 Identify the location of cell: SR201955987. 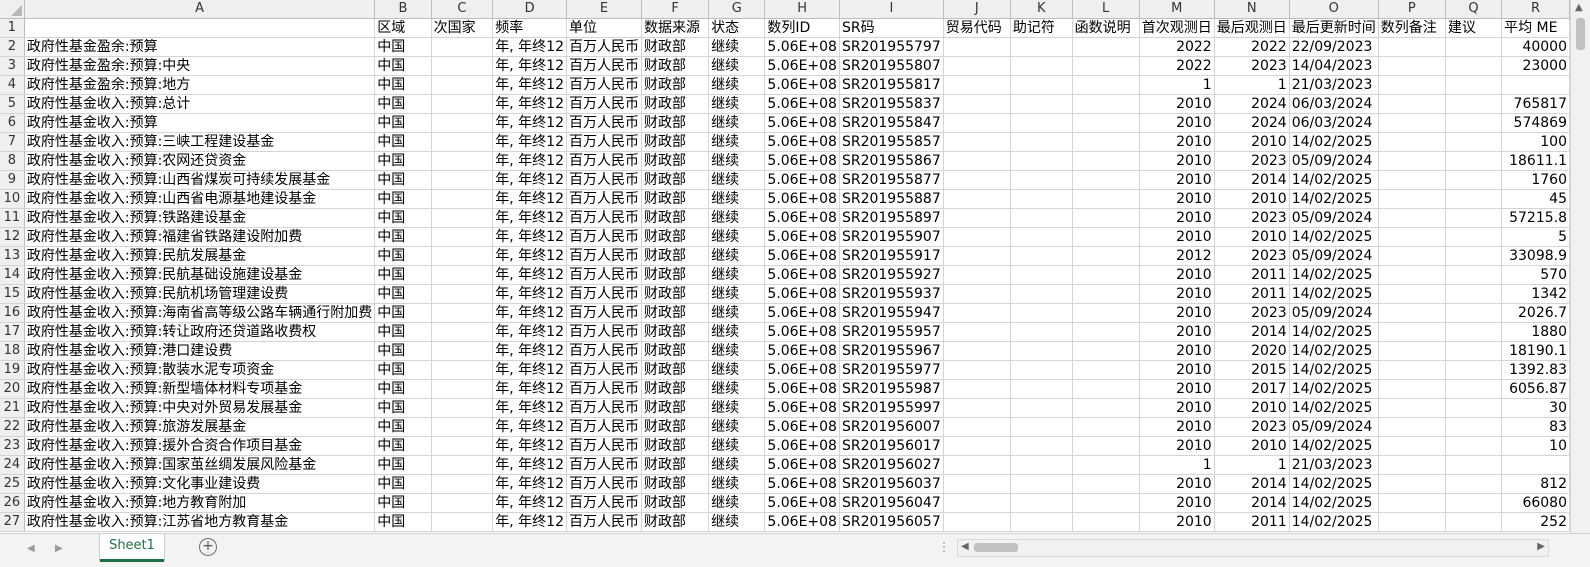
(891, 389).